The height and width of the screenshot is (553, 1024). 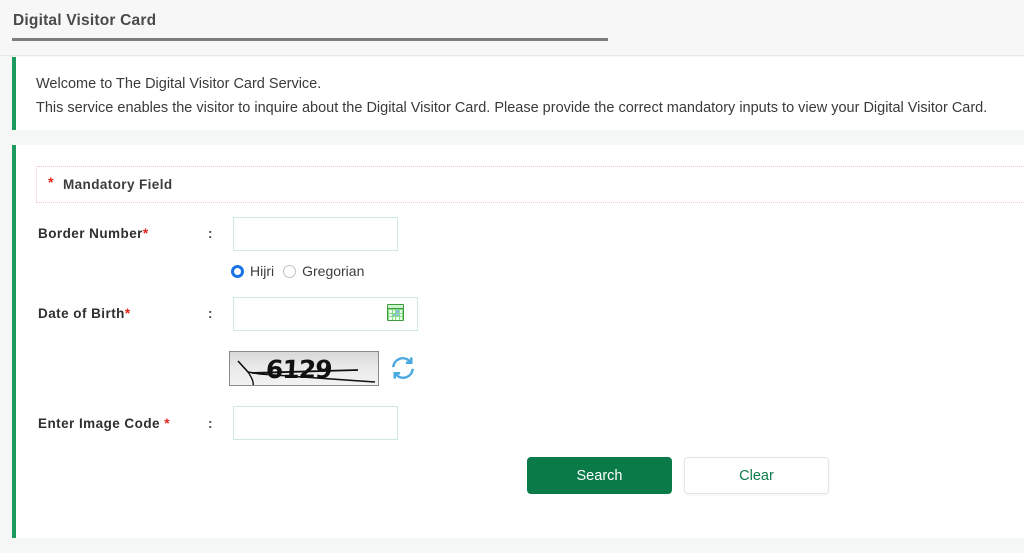 I want to click on search-button: Search, so click(x=599, y=475).